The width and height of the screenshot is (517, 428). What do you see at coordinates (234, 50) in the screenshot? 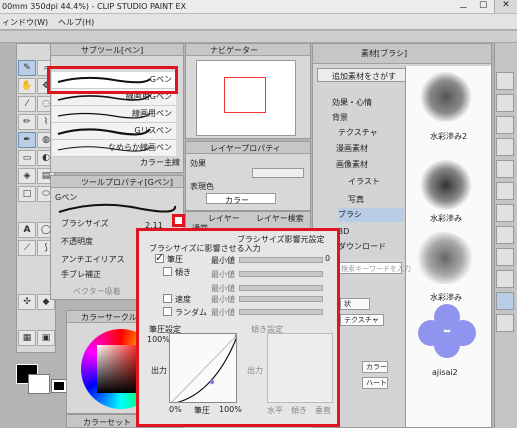
I see `navigator-tab: ナビゲーター` at bounding box center [234, 50].